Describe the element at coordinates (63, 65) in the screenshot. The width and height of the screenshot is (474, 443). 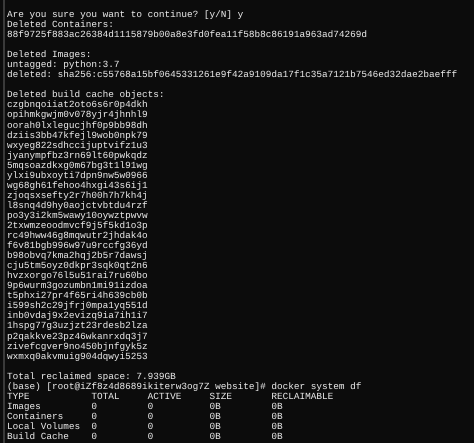
I see `terminal-line: untagged: python:3.7` at that location.